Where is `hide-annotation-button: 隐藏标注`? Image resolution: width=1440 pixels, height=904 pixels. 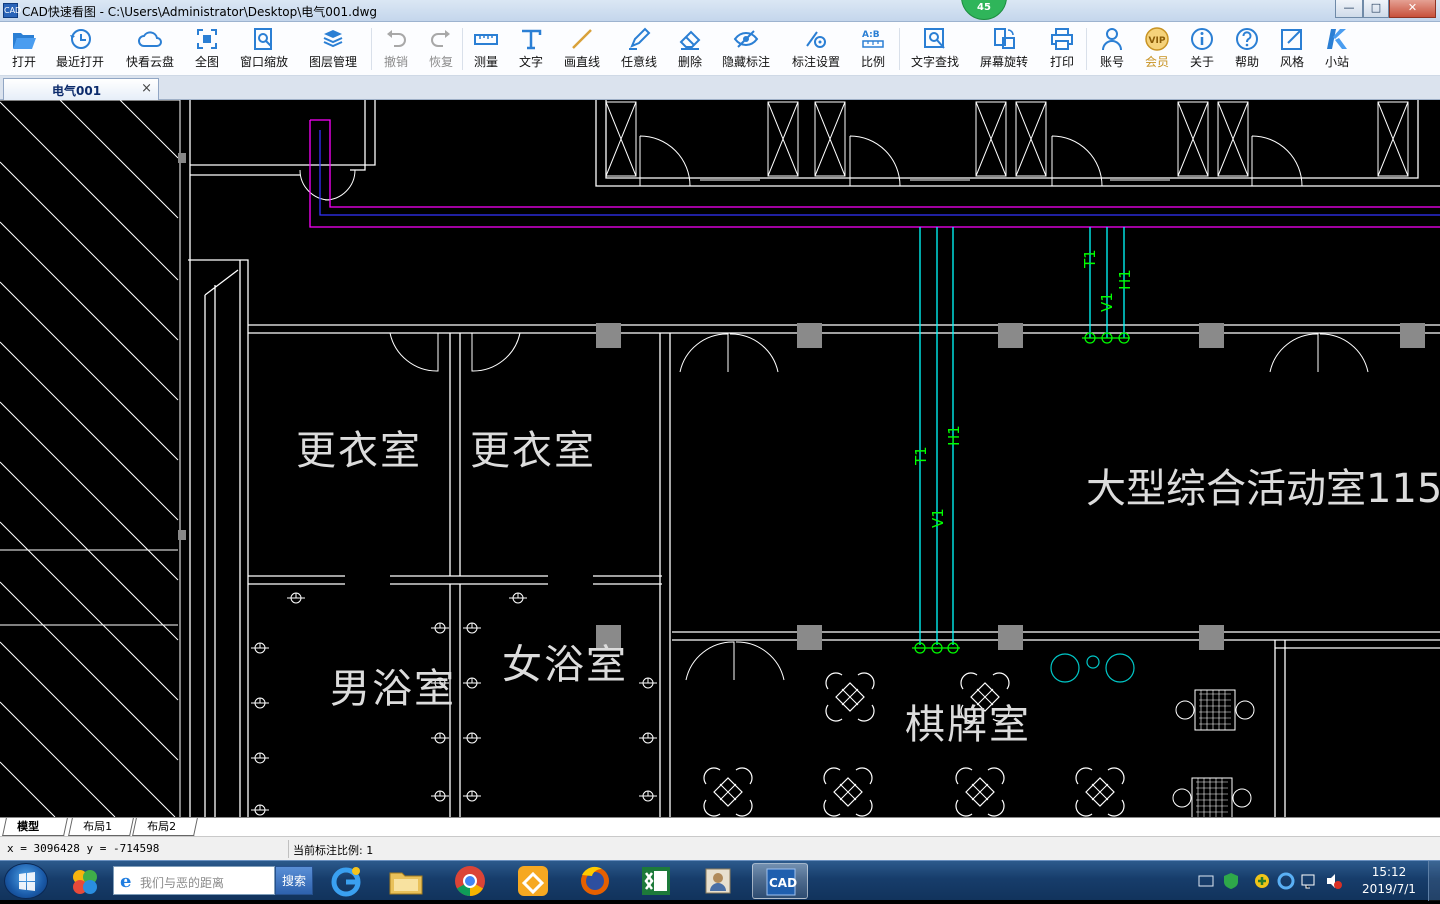 hide-annotation-button: 隐藏标注 is located at coordinates (746, 49).